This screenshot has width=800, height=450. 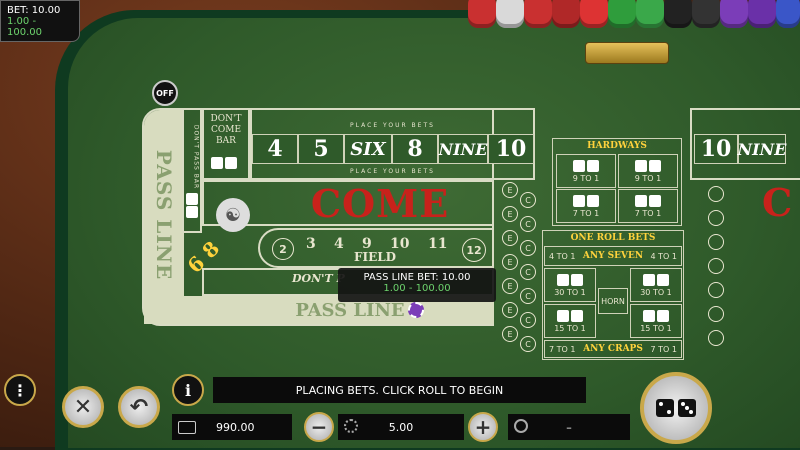 I want to click on field-label: FIELD, so click(x=375, y=257).